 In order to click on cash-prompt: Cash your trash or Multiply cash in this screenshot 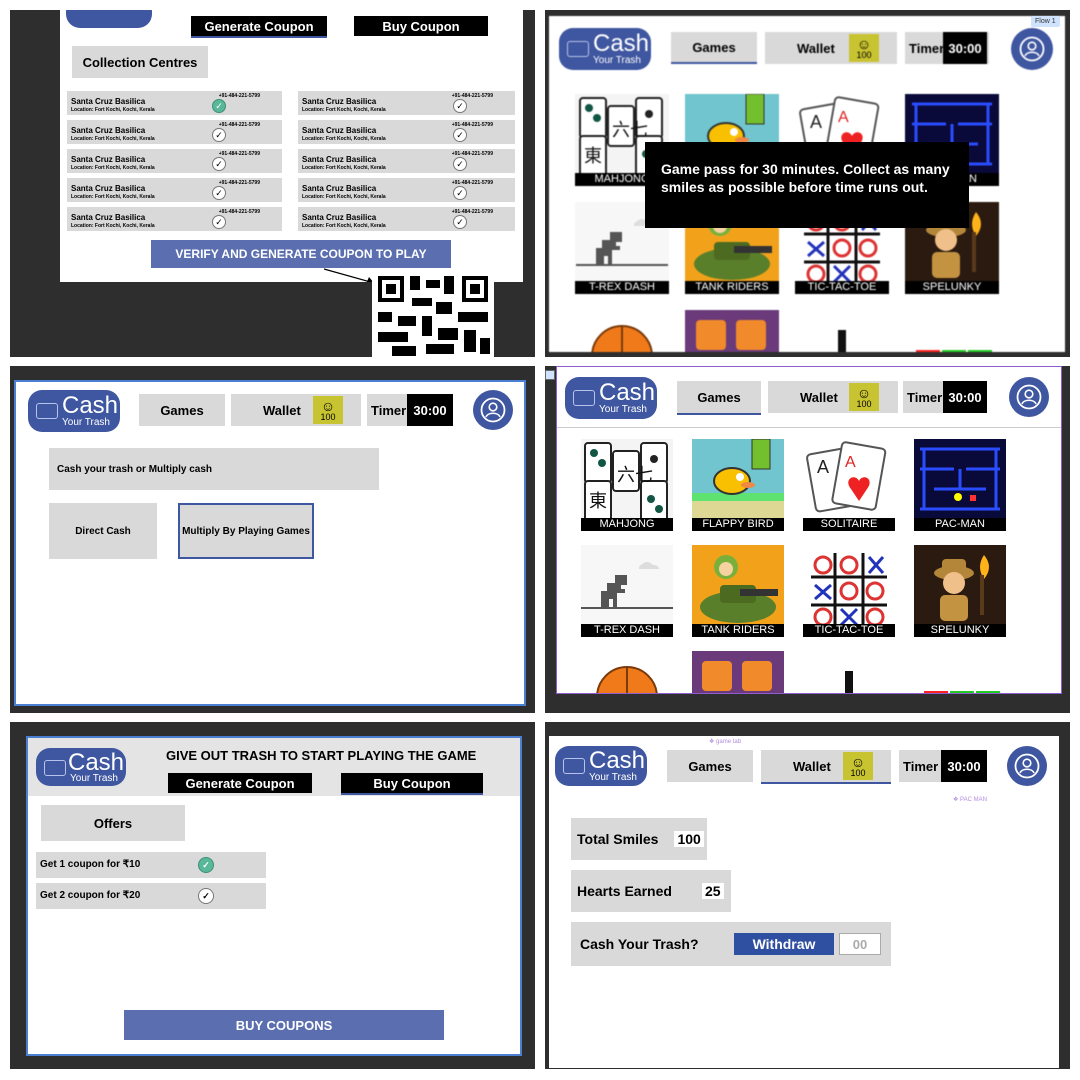, I will do `click(214, 469)`.